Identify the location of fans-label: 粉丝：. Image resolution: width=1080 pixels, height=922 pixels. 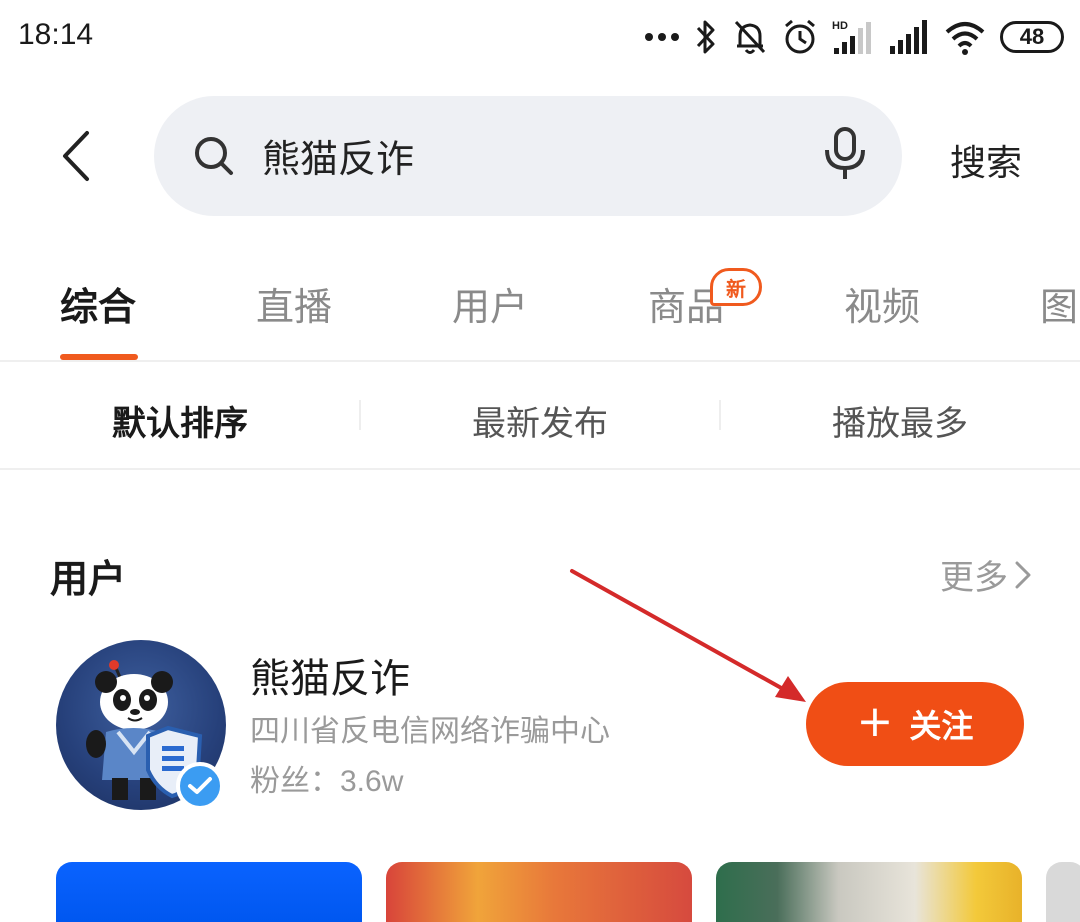
(295, 781).